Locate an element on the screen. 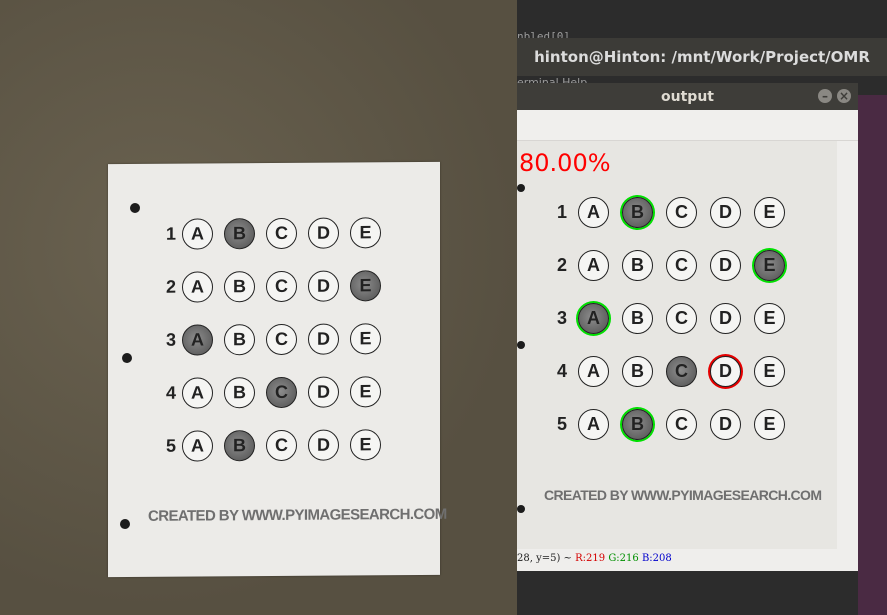  score-label: 80.00% is located at coordinates (565, 163).